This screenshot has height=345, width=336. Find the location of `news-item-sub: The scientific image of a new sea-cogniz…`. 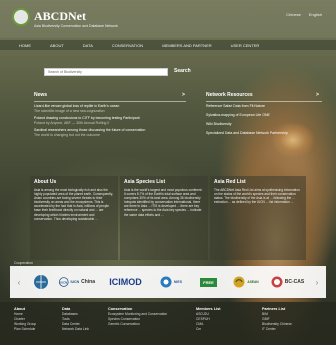

news-item-sub: The scientific image of a new sea-cogniz… is located at coordinates (69, 110).